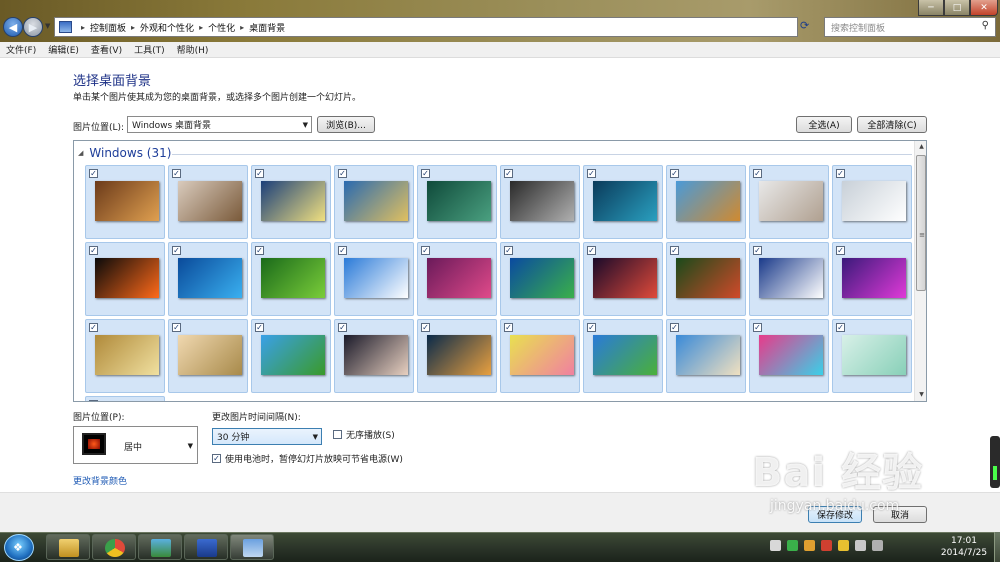 The image size is (1000, 562). What do you see at coordinates (167, 27) in the screenshot?
I see `breadcrumb-appearance: 外观和个性化` at bounding box center [167, 27].